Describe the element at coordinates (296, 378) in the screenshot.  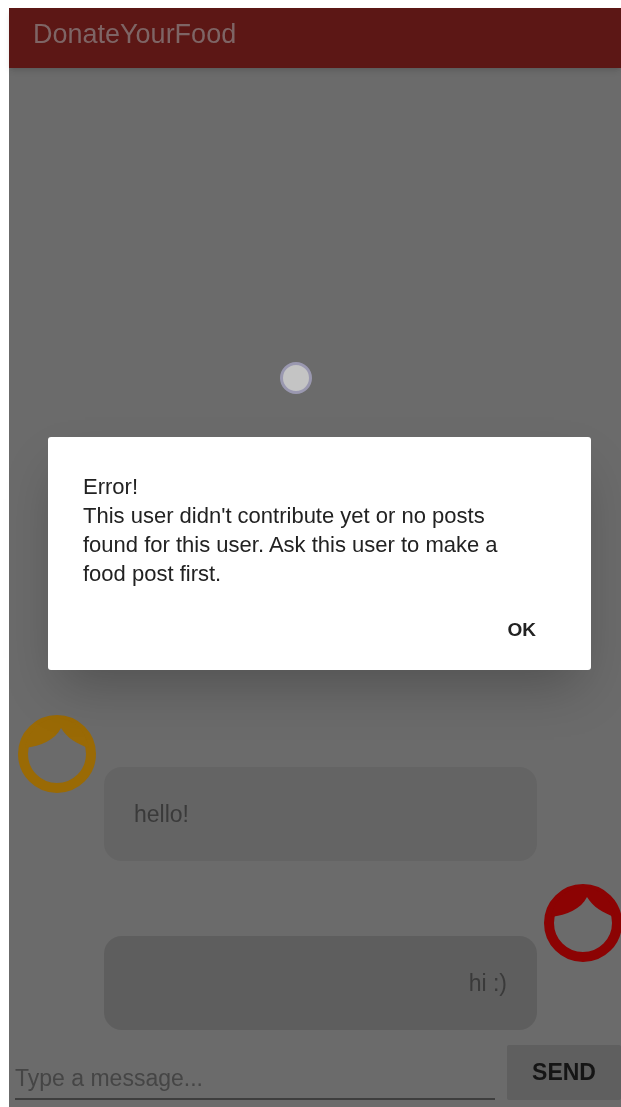
I see `loading-spinner-icon` at that location.